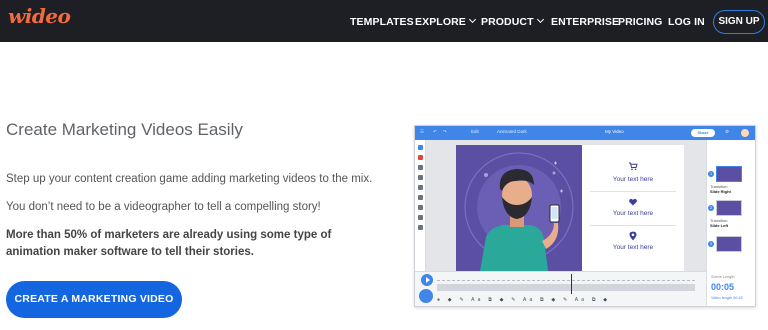 The width and height of the screenshot is (768, 330). What do you see at coordinates (727, 298) in the screenshot?
I see `video-length-label: Video length 00:15` at bounding box center [727, 298].